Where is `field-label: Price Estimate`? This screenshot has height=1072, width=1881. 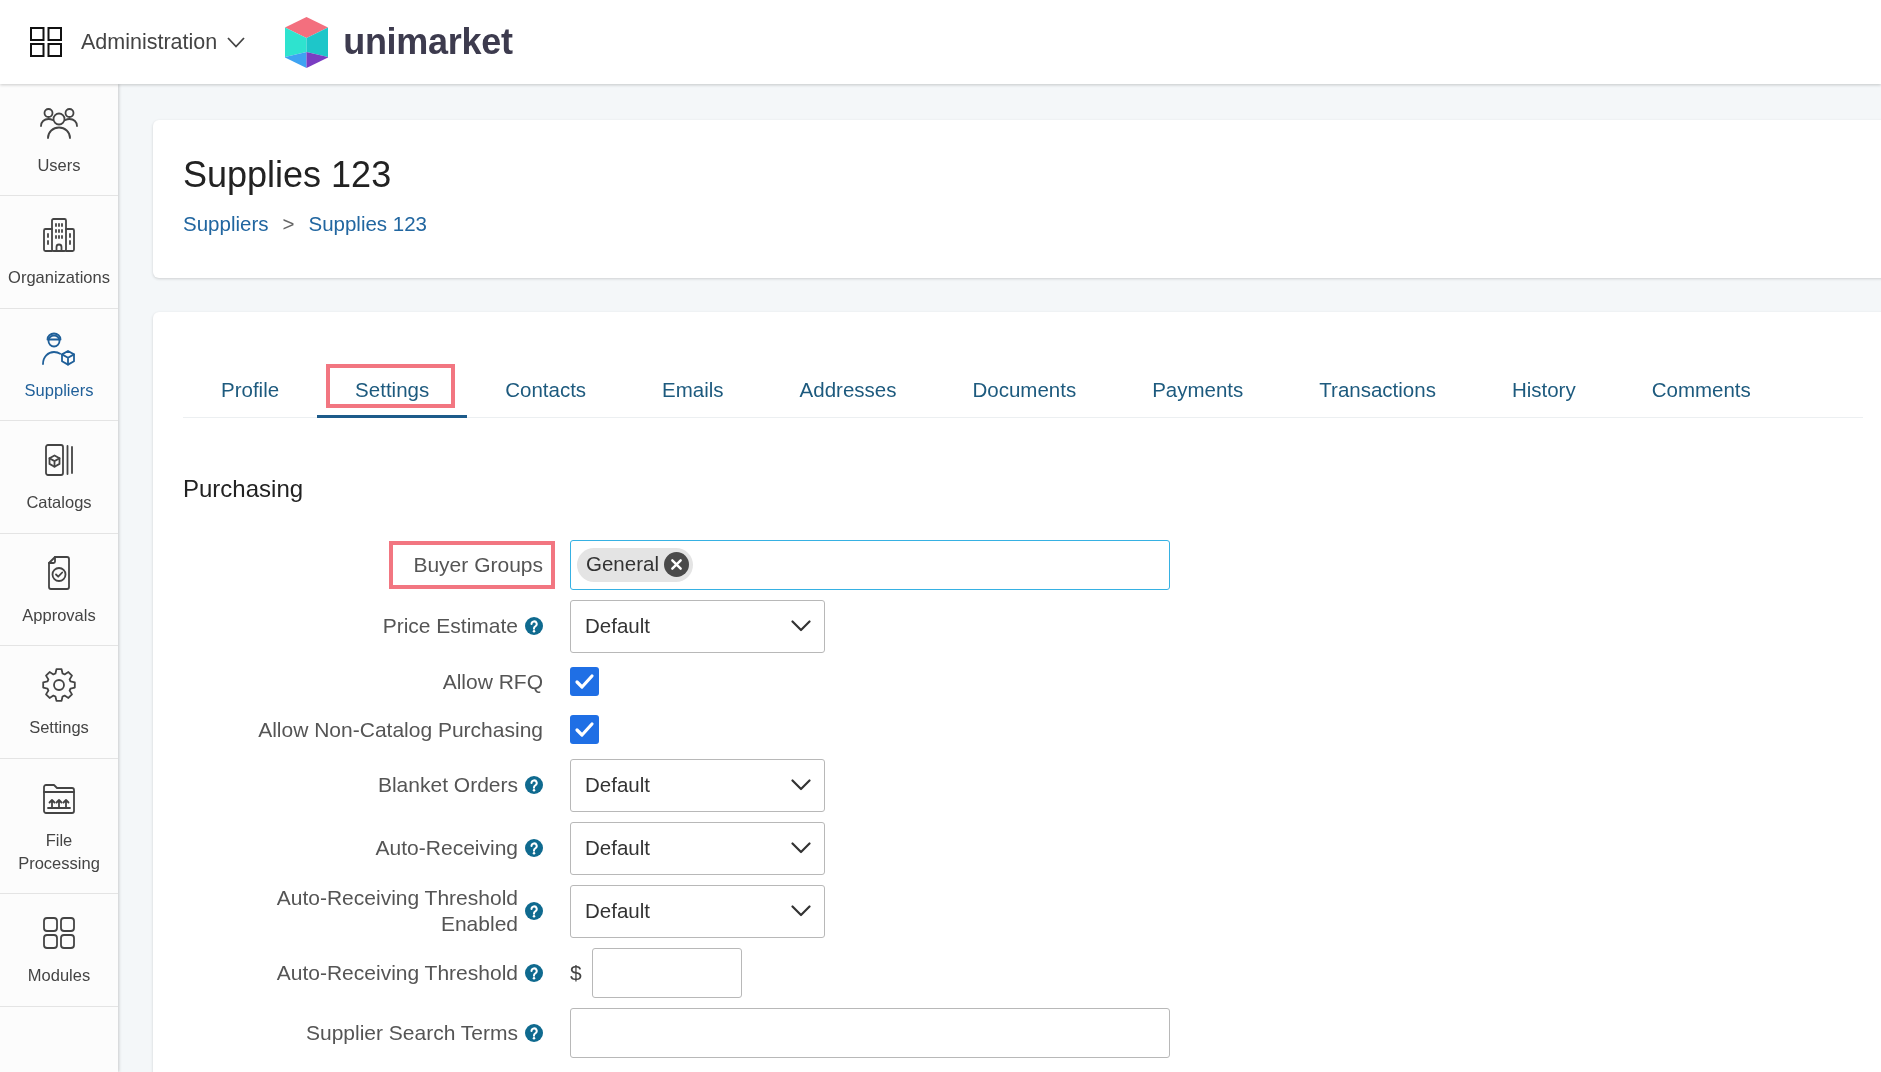 field-label: Price Estimate is located at coordinates (450, 626).